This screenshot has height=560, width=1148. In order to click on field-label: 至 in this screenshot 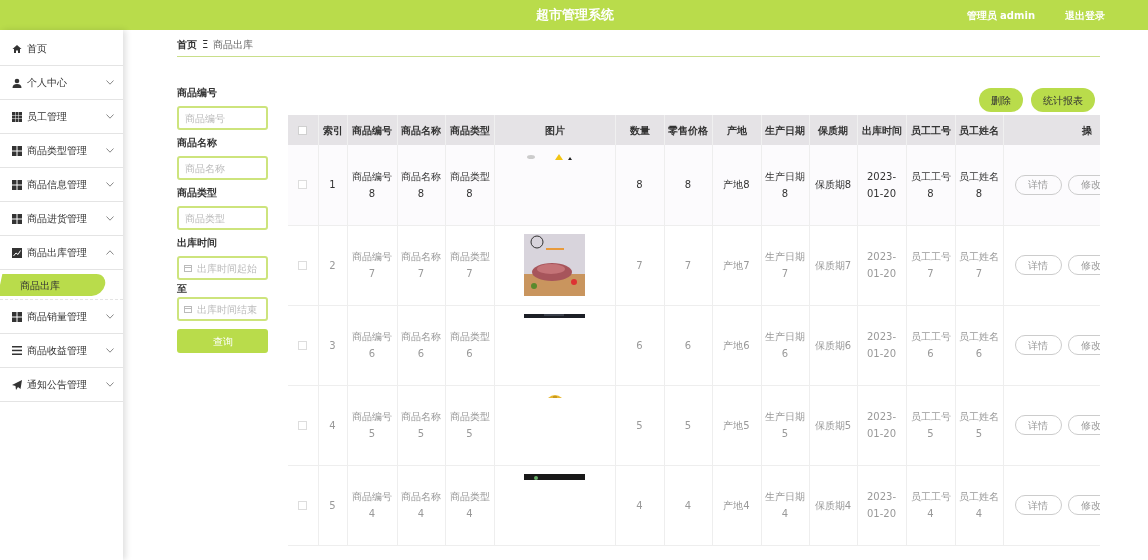, I will do `click(182, 289)`.